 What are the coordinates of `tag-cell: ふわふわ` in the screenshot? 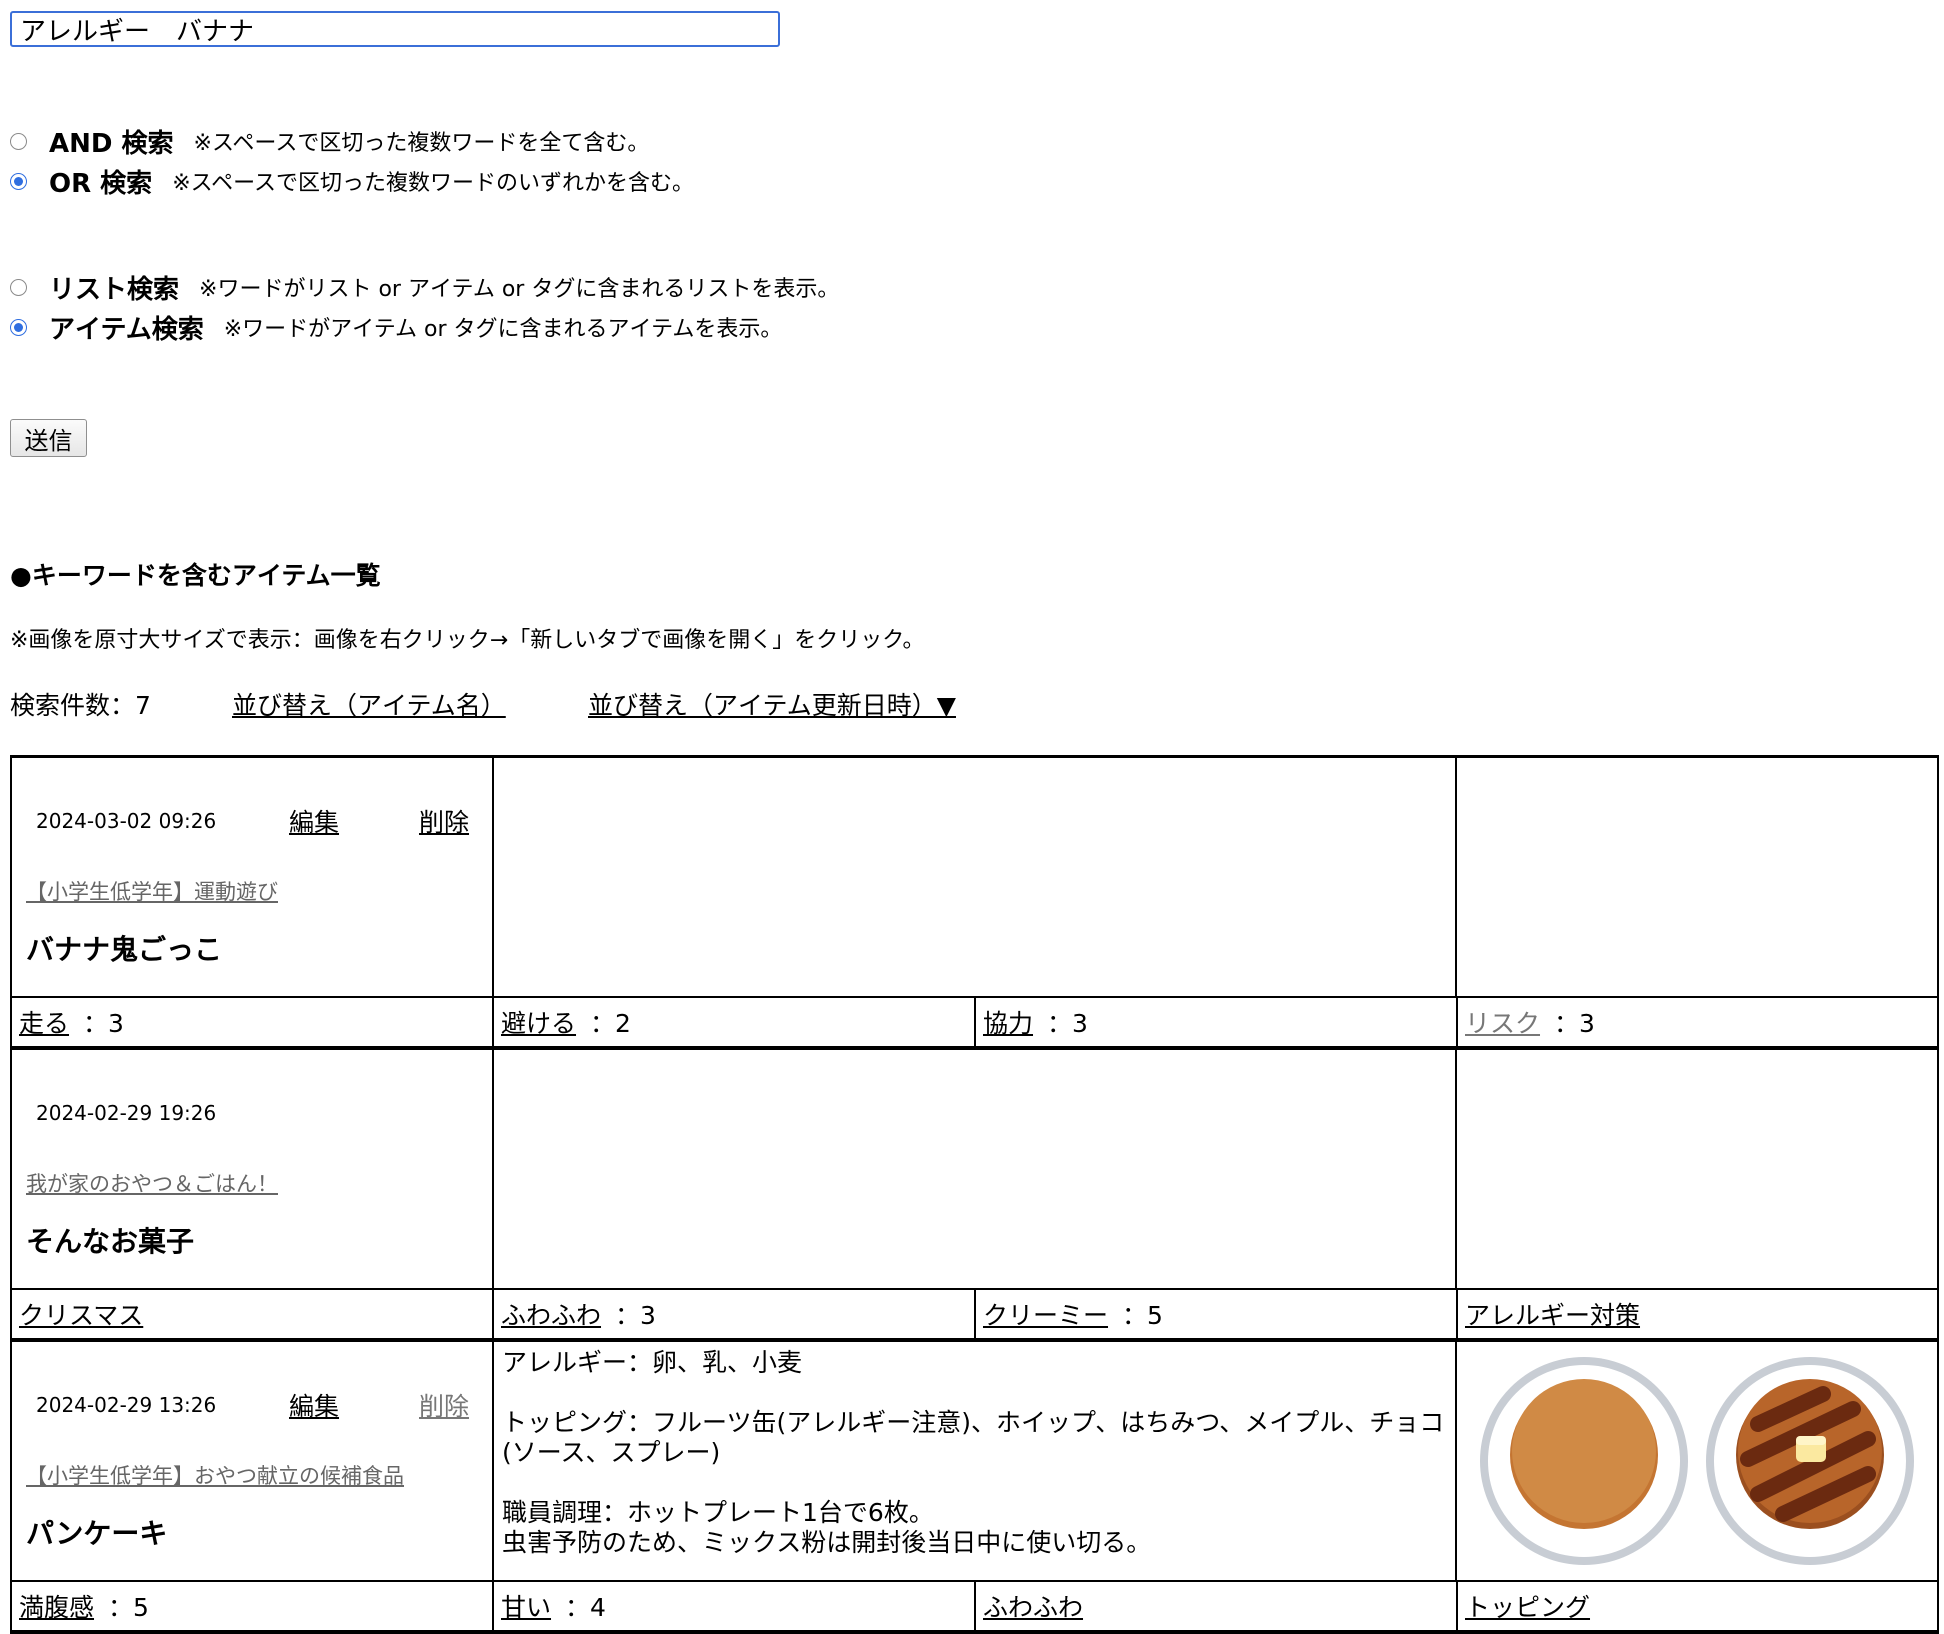 It's located at (1215, 1606).